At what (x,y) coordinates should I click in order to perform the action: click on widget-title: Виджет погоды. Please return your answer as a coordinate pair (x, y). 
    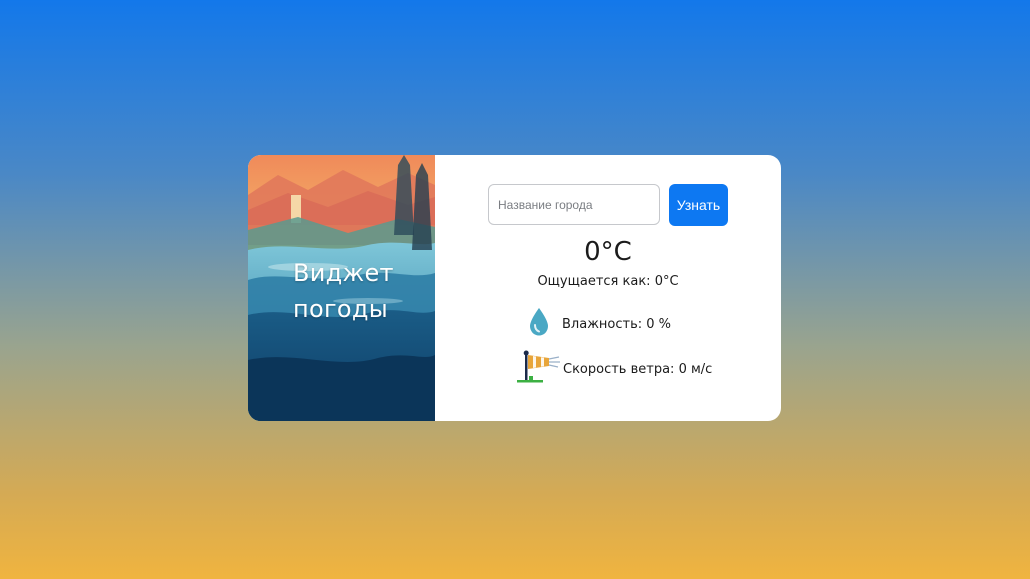
    Looking at the image, I should click on (358, 291).